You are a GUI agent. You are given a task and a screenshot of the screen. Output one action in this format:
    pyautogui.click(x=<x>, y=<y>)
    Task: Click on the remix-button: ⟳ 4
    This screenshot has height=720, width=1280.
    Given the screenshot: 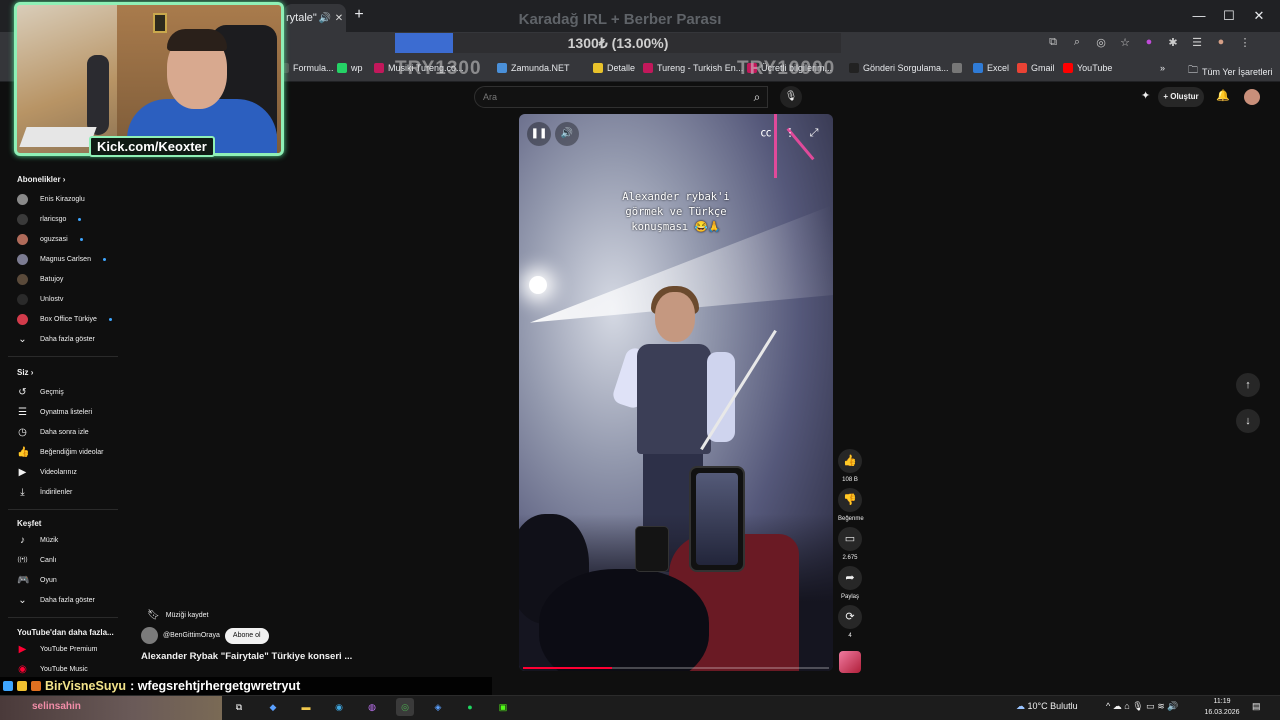 What is the action you would take?
    pyautogui.click(x=850, y=622)
    